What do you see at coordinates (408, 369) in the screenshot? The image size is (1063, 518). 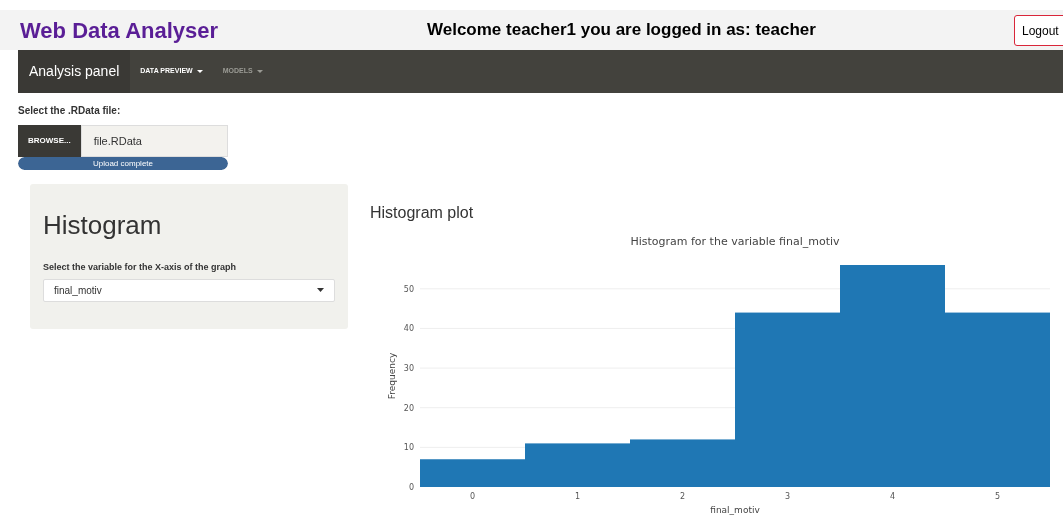 I see `y-tick-label: 30` at bounding box center [408, 369].